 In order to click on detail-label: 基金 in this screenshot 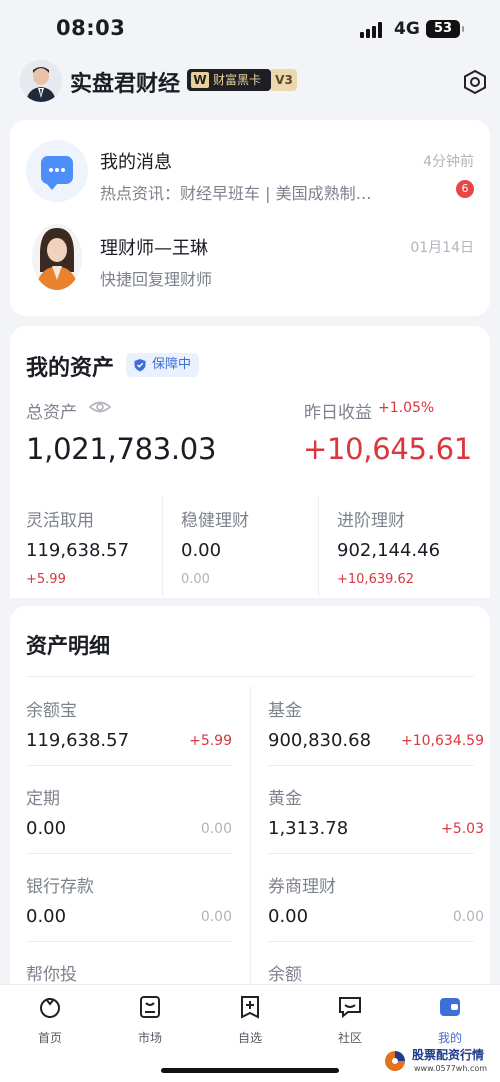, I will do `click(285, 711)`.